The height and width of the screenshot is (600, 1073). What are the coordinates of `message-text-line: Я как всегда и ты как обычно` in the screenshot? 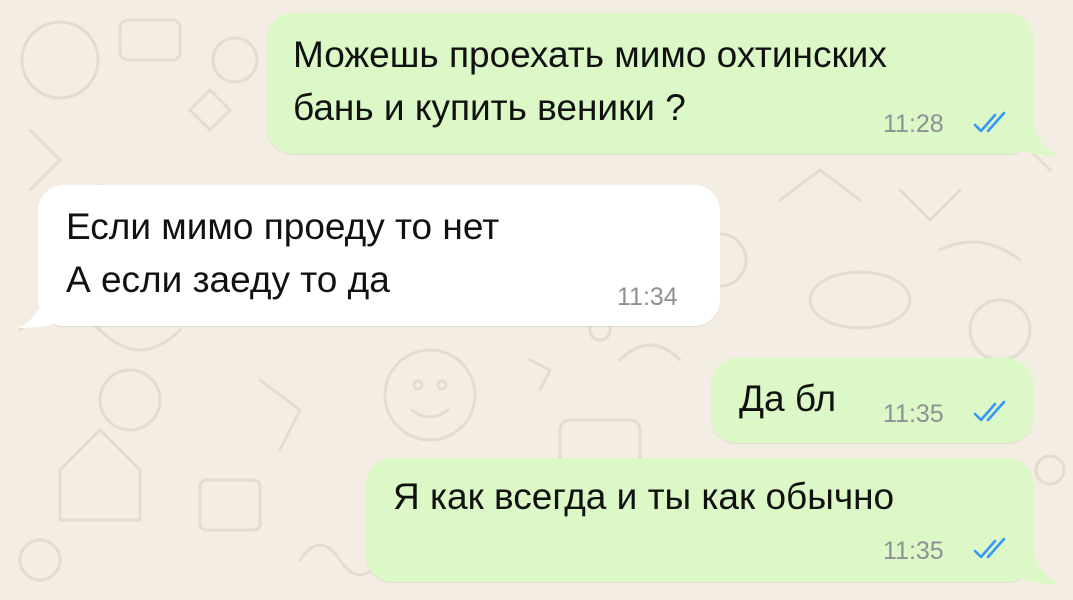 It's located at (644, 496).